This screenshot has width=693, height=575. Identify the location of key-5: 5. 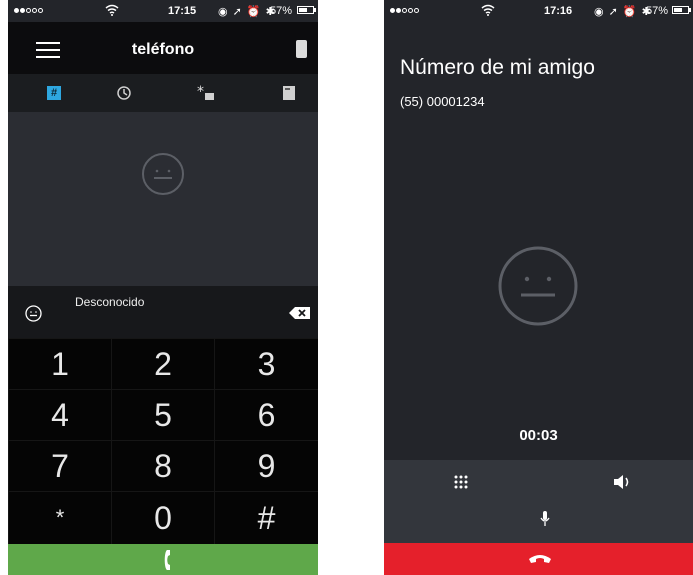
(162, 414).